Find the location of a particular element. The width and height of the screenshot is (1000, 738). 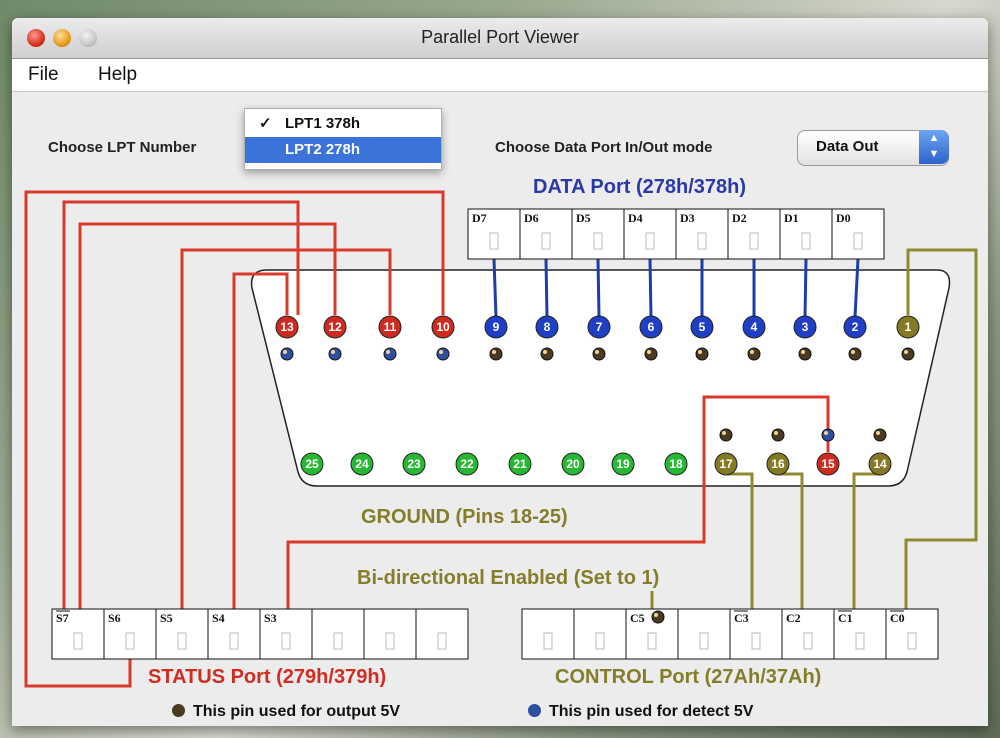

top-pin-4: 4 is located at coordinates (754, 327).